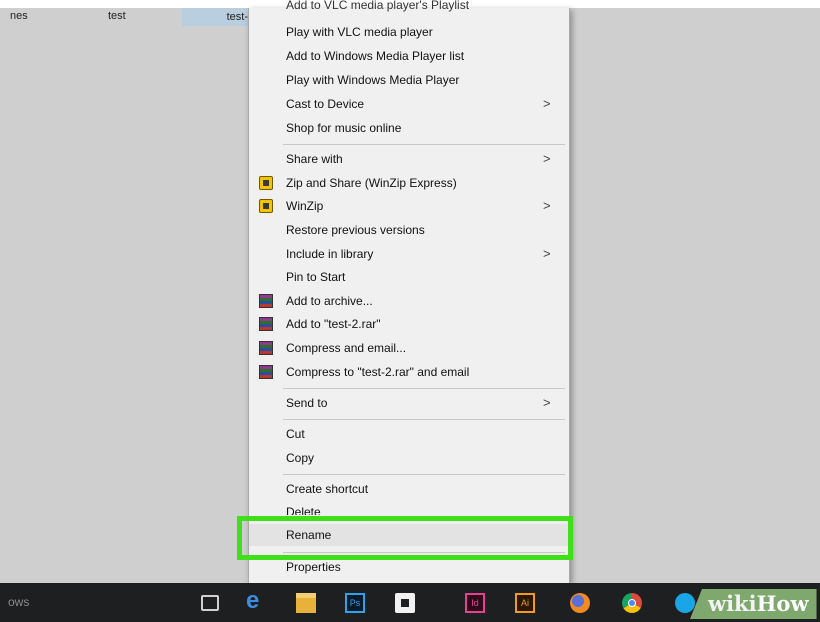 Image resolution: width=820 pixels, height=622 pixels. Describe the element at coordinates (117, 16) in the screenshot. I see `file-type-cell: test` at that location.